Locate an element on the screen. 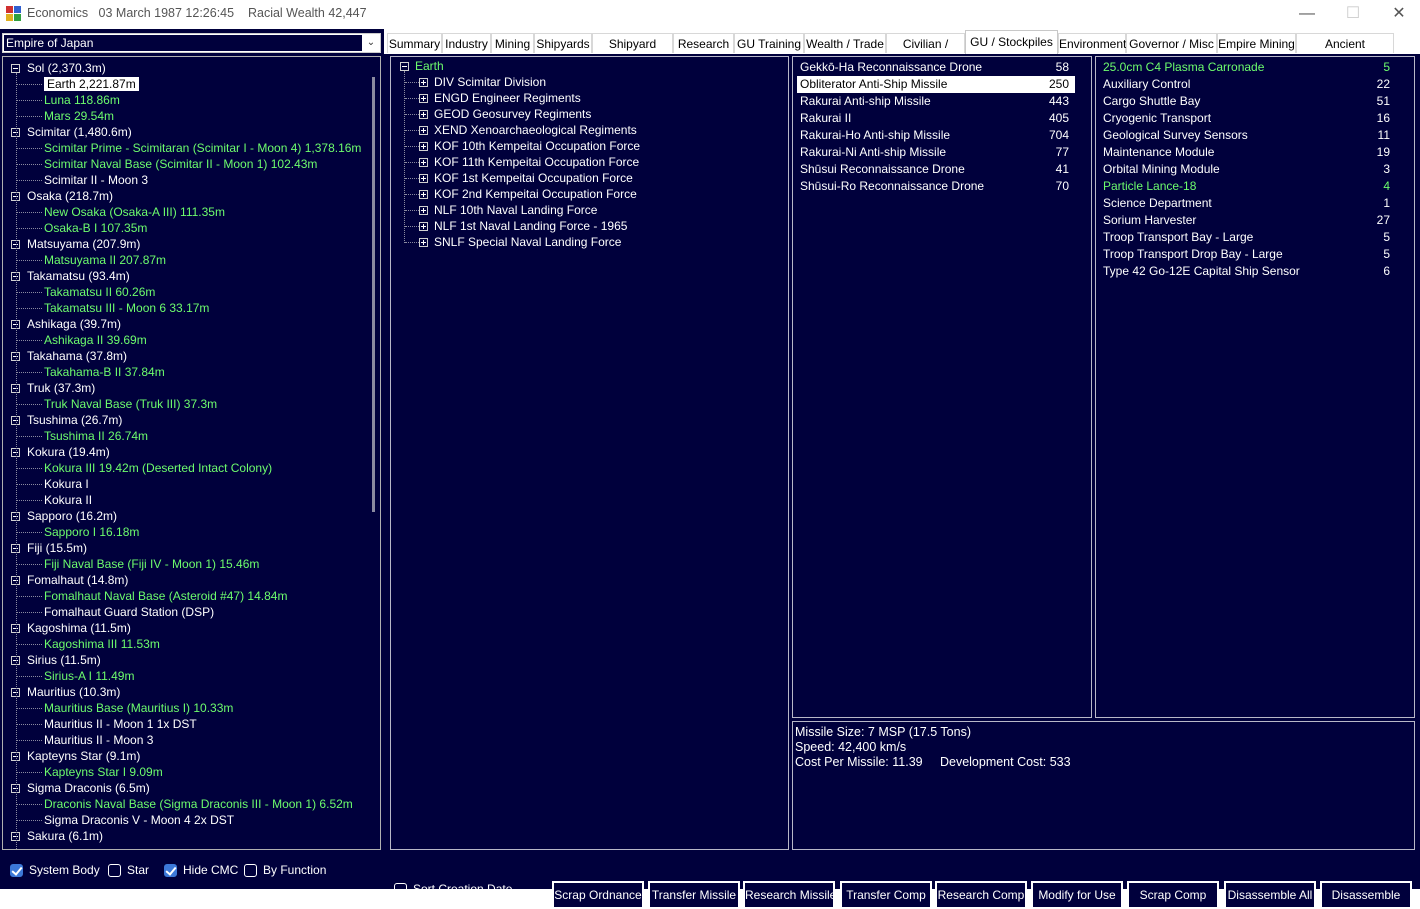 This screenshot has height=909, width=1420. tab-wealth-trade: Wealth / Trade is located at coordinates (845, 43).